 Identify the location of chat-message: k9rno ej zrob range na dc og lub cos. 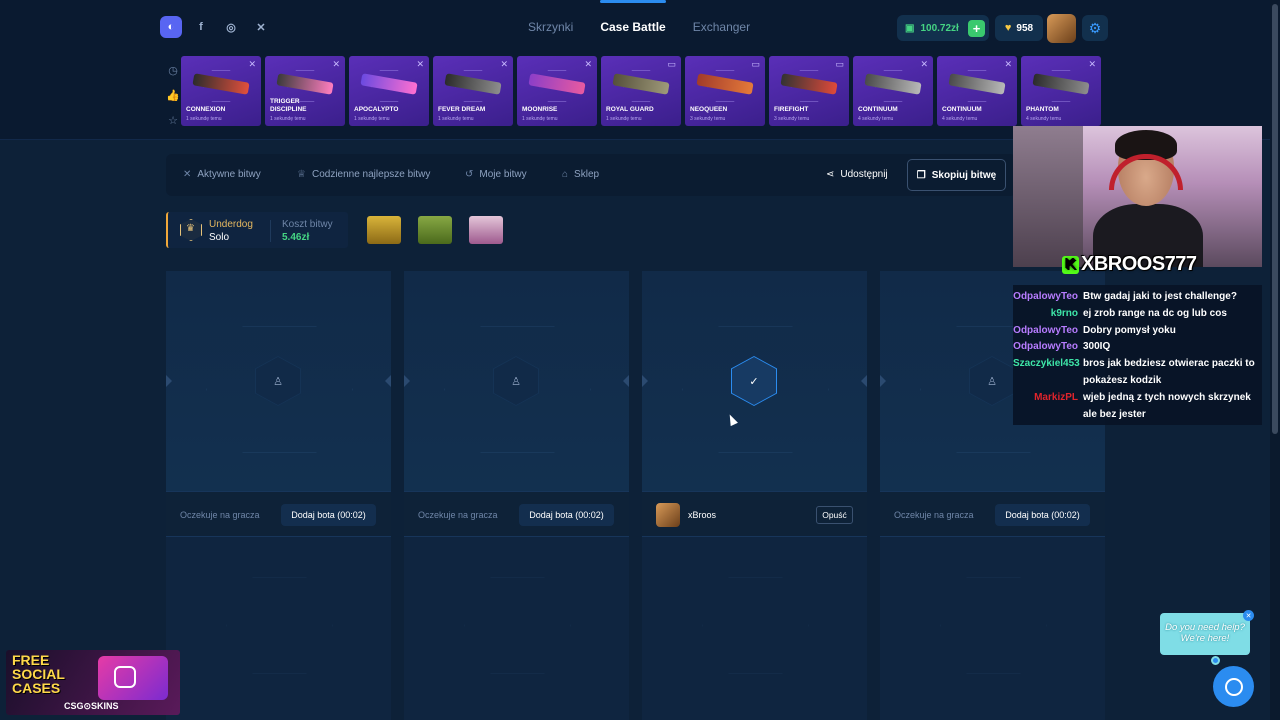
(1137, 314).